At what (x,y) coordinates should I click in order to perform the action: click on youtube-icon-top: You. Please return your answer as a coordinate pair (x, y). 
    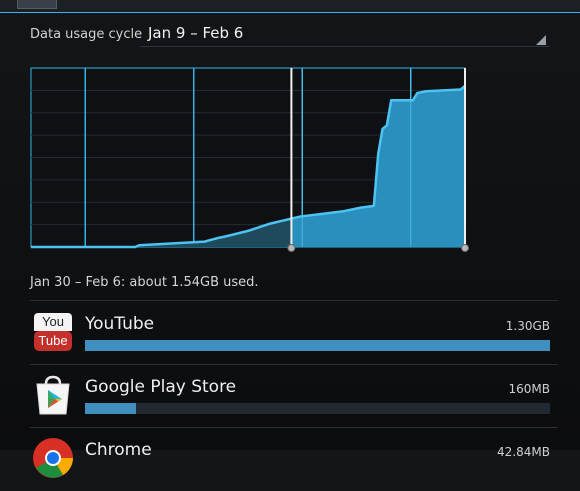
    Looking at the image, I should click on (53, 322).